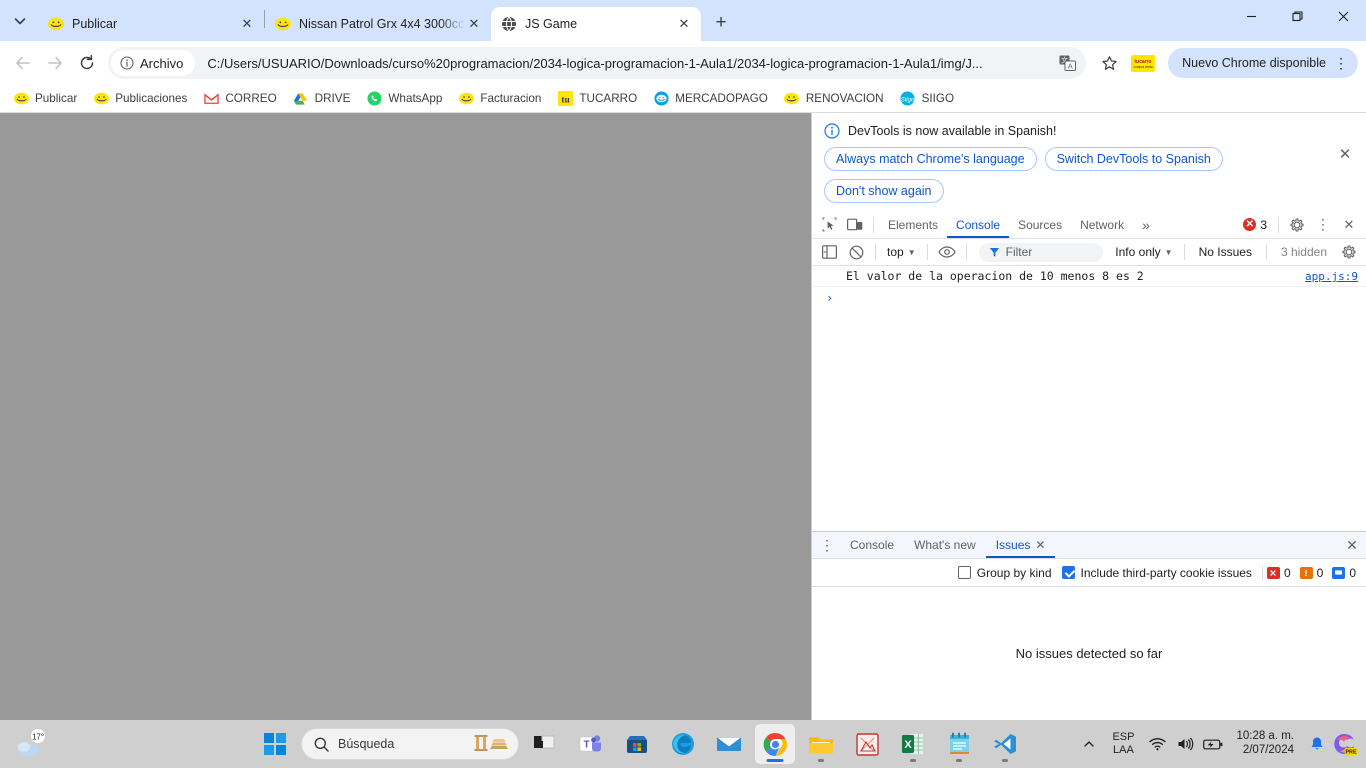 The image size is (1366, 768). I want to click on notice-close-icon: ✕, so click(1345, 154).